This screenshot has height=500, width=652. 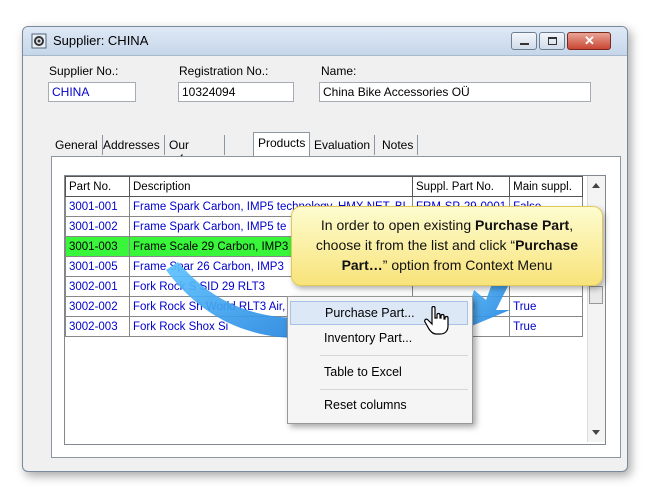 I want to click on column-header-description: Description, so click(x=271, y=186).